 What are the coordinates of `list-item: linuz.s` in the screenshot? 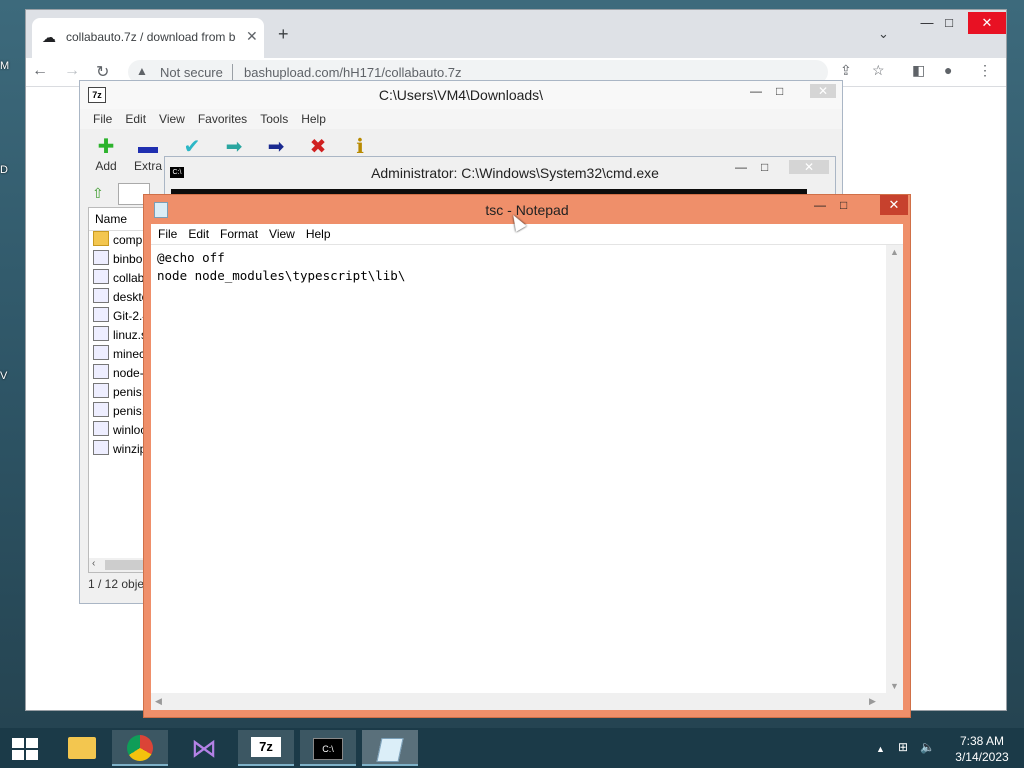 It's located at (120, 335).